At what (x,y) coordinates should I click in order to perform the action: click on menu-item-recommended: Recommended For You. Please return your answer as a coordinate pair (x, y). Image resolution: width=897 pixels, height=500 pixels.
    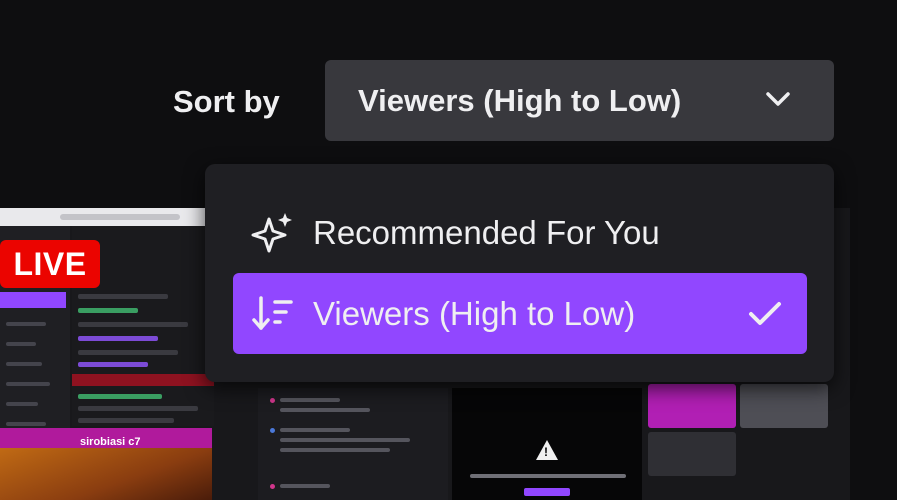
    Looking at the image, I should click on (520, 232).